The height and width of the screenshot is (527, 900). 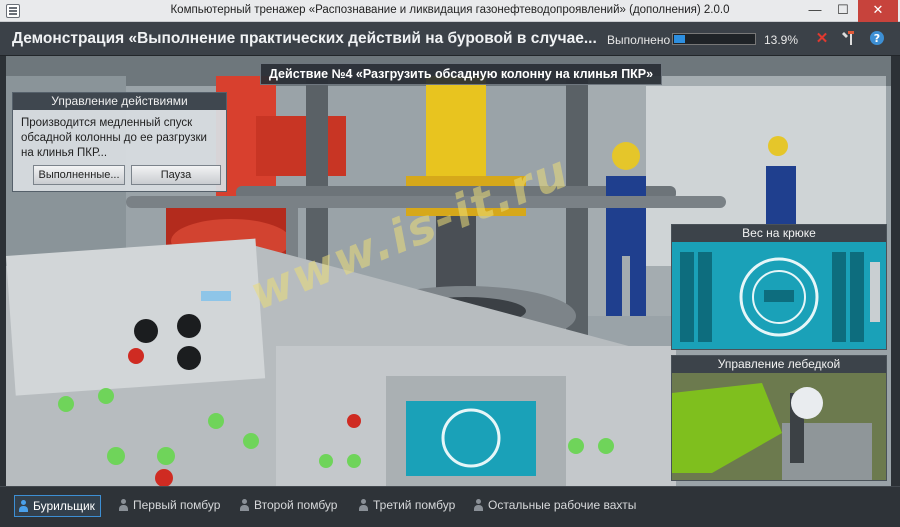 What do you see at coordinates (639, 40) in the screenshot?
I see `progress-label: Выполнено` at bounding box center [639, 40].